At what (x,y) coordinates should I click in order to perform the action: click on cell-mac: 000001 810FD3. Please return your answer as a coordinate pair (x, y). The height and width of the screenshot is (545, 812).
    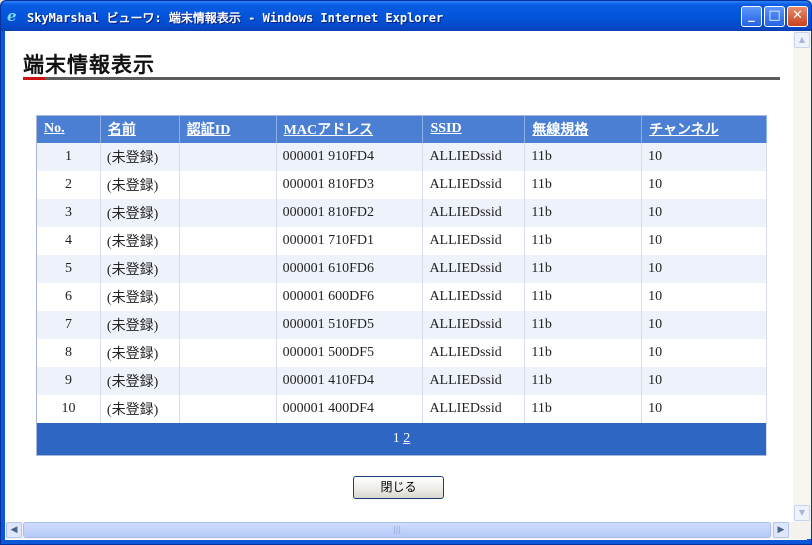
    Looking at the image, I should click on (350, 184).